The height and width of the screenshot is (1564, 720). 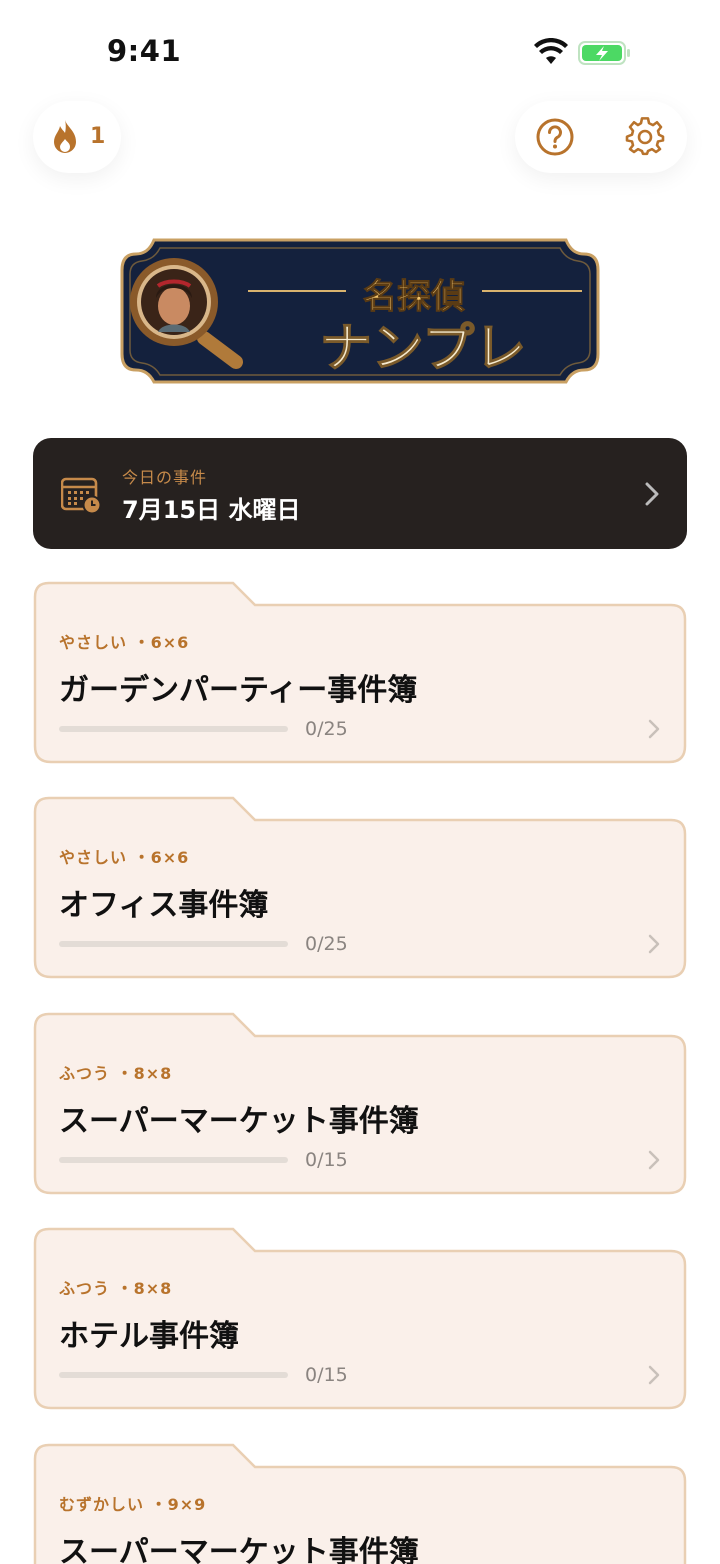 What do you see at coordinates (601, 137) in the screenshot?
I see `header-actions` at bounding box center [601, 137].